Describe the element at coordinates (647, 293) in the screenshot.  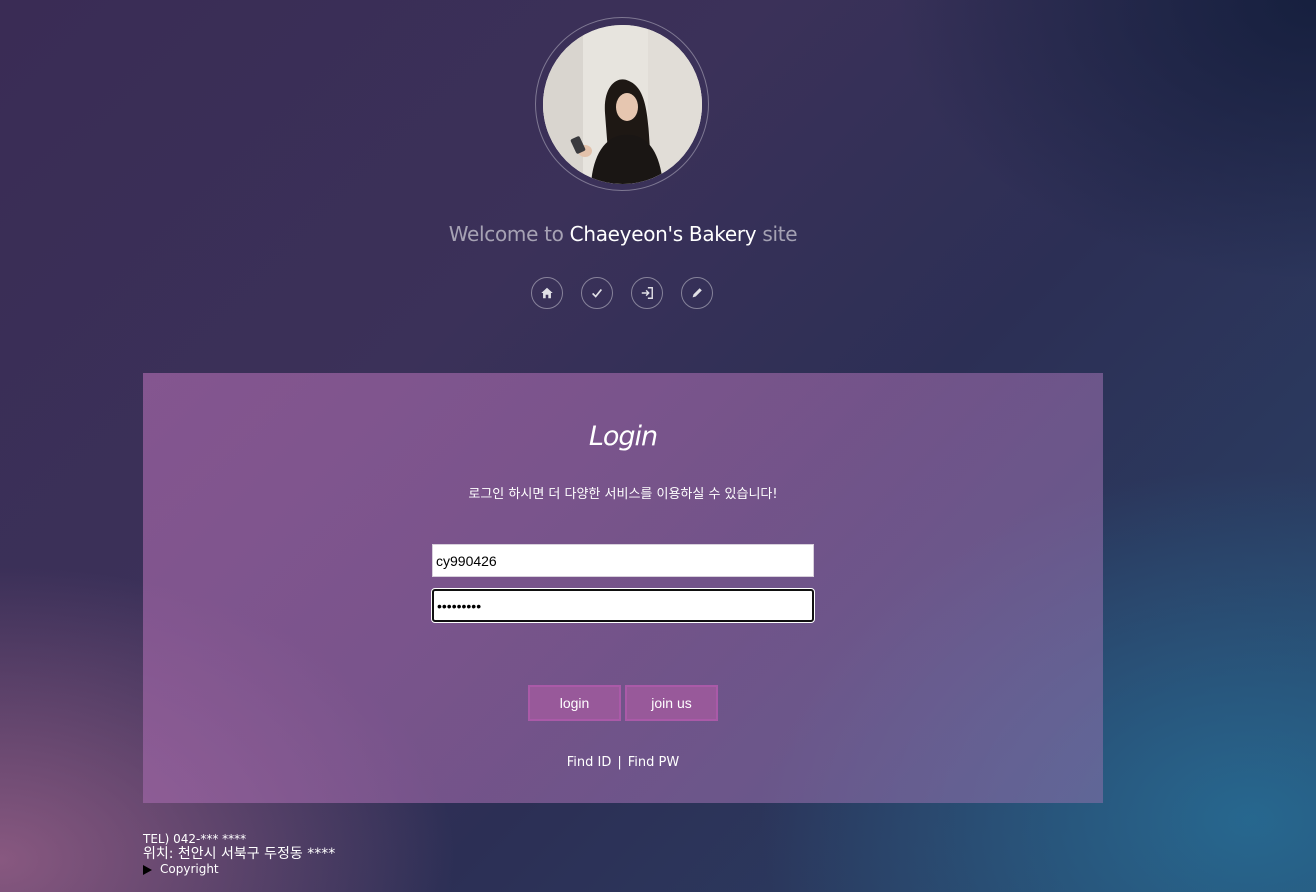
I see `sign-in-icon` at that location.